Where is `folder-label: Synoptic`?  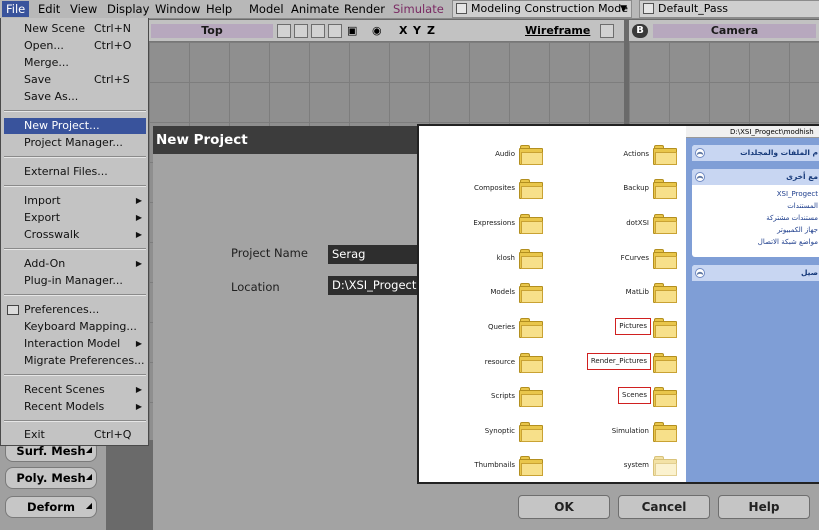
folder-label: Synoptic is located at coordinates (499, 431).